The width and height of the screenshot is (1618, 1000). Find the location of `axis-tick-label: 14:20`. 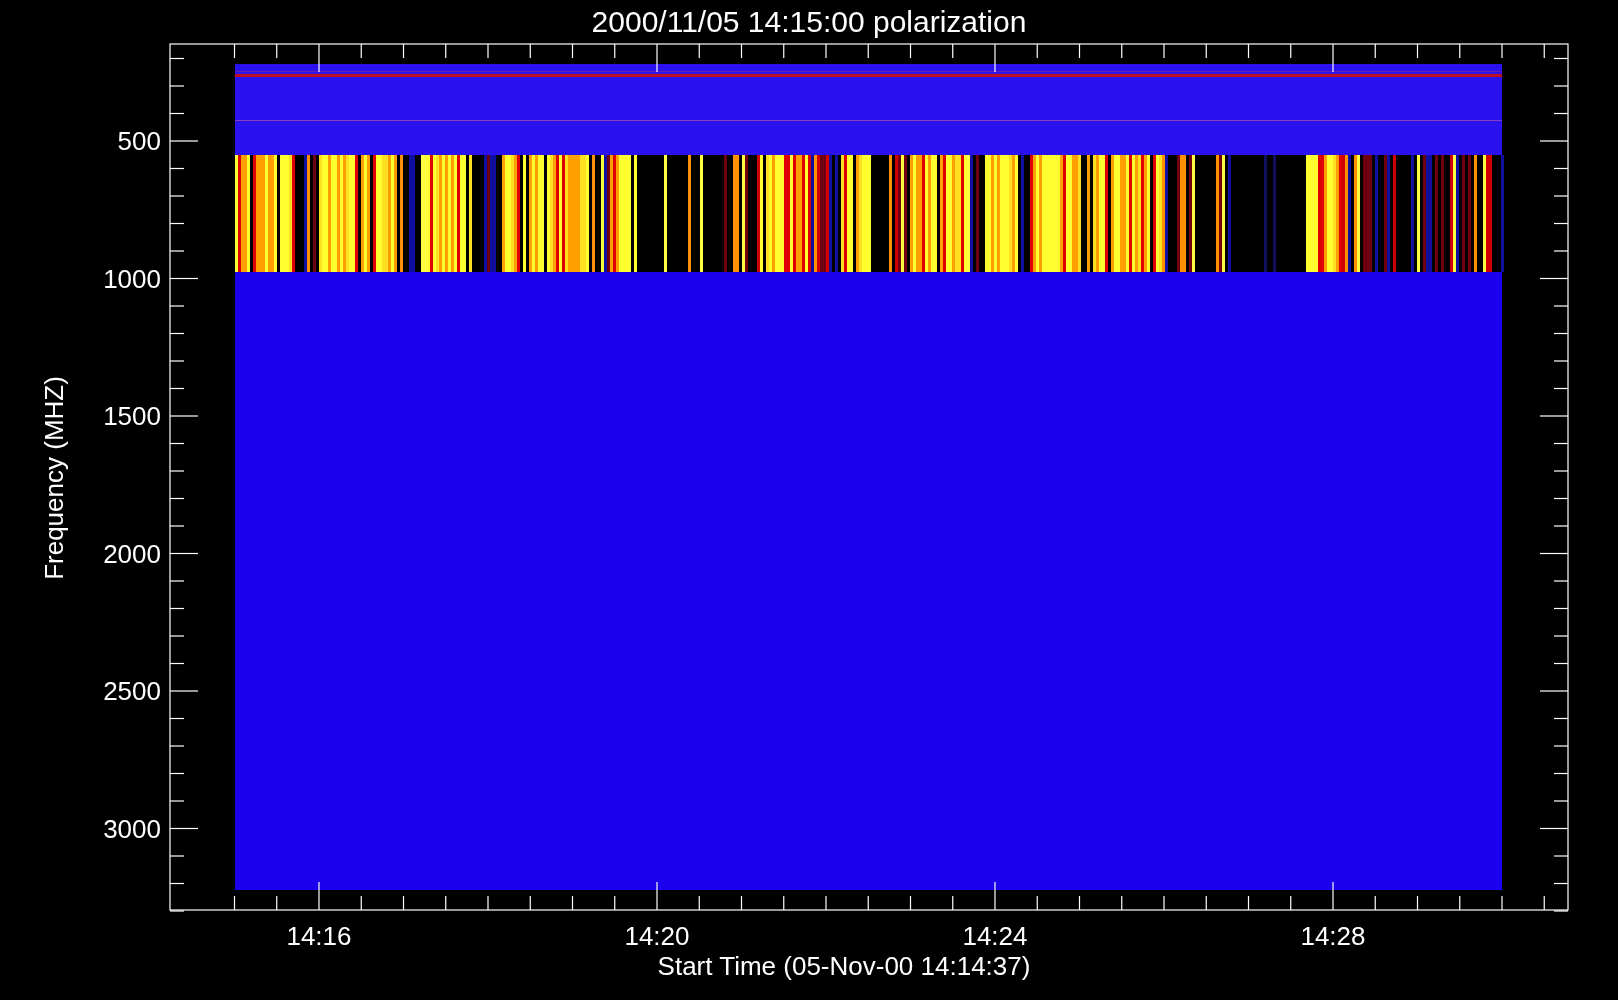

axis-tick-label: 14:20 is located at coordinates (657, 936).